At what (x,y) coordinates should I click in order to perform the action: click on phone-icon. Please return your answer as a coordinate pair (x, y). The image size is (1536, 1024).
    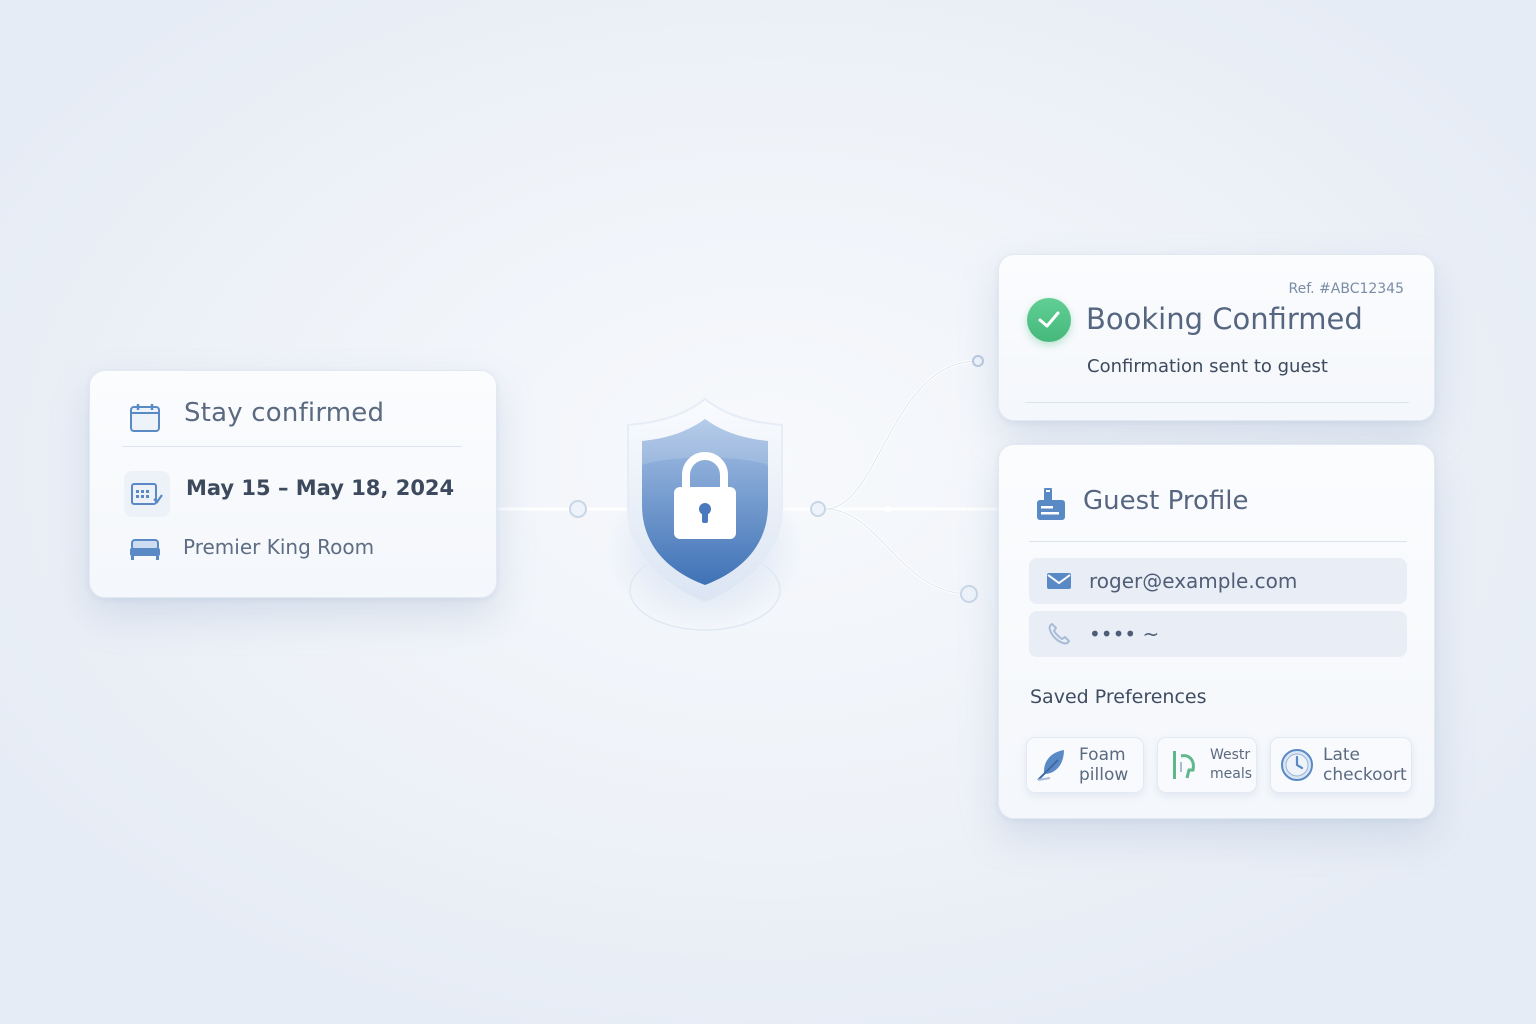
    Looking at the image, I should click on (1059, 634).